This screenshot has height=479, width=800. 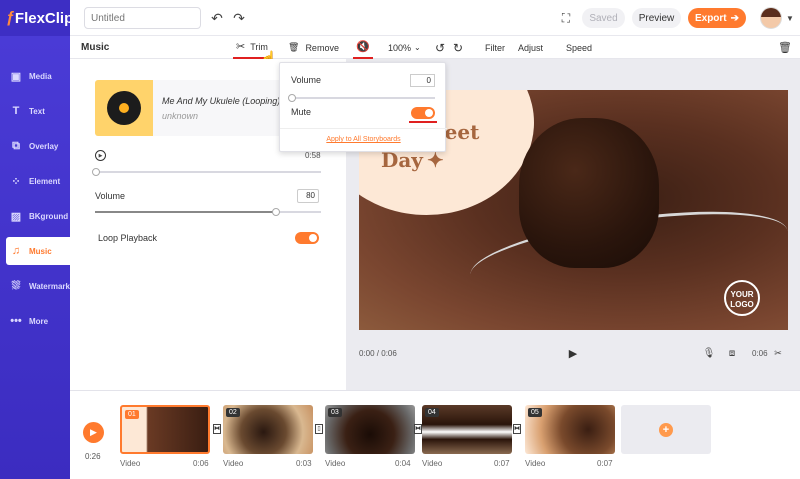 I want to click on timeline-play-button: ▶, so click(x=93, y=432).